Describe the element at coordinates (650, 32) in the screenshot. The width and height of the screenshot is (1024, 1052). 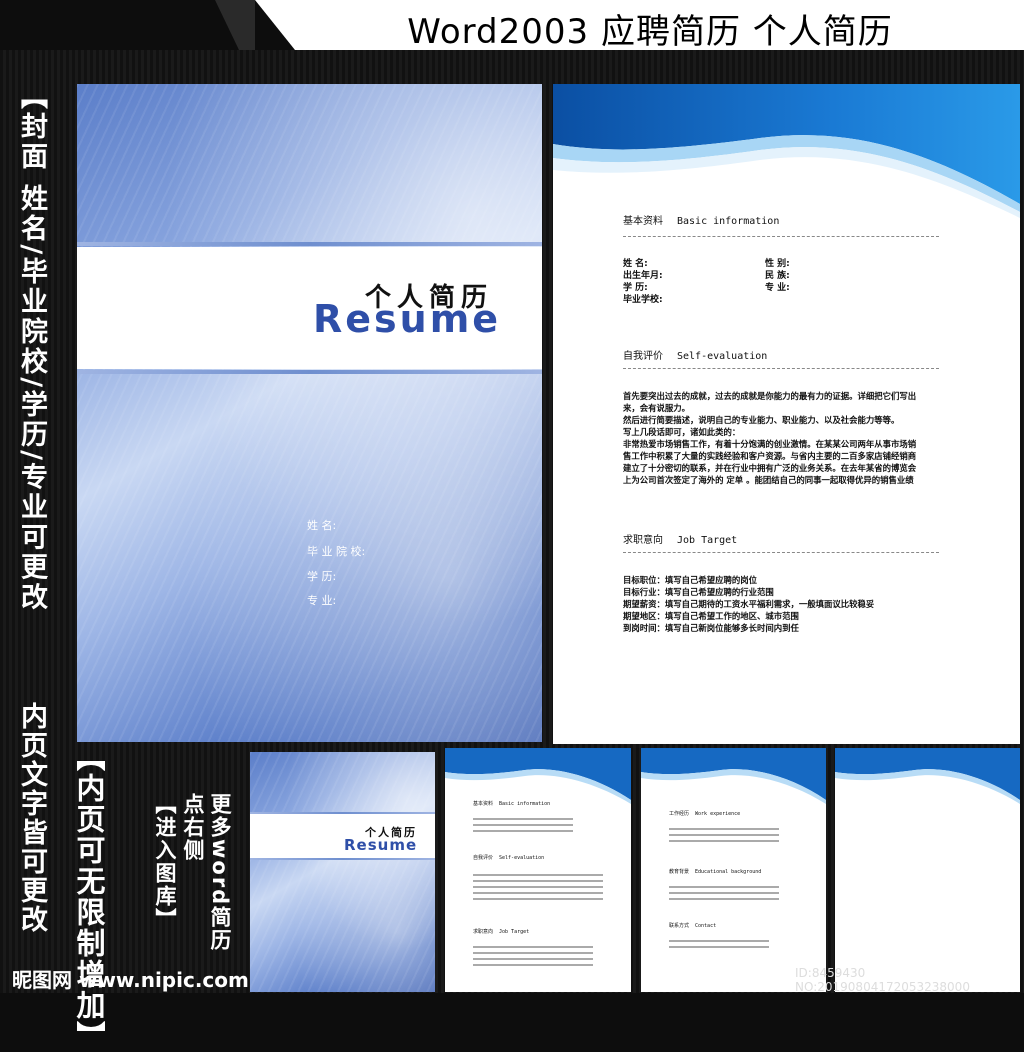
I see `page-title: Word2003 应聘简历 个人简历` at that location.